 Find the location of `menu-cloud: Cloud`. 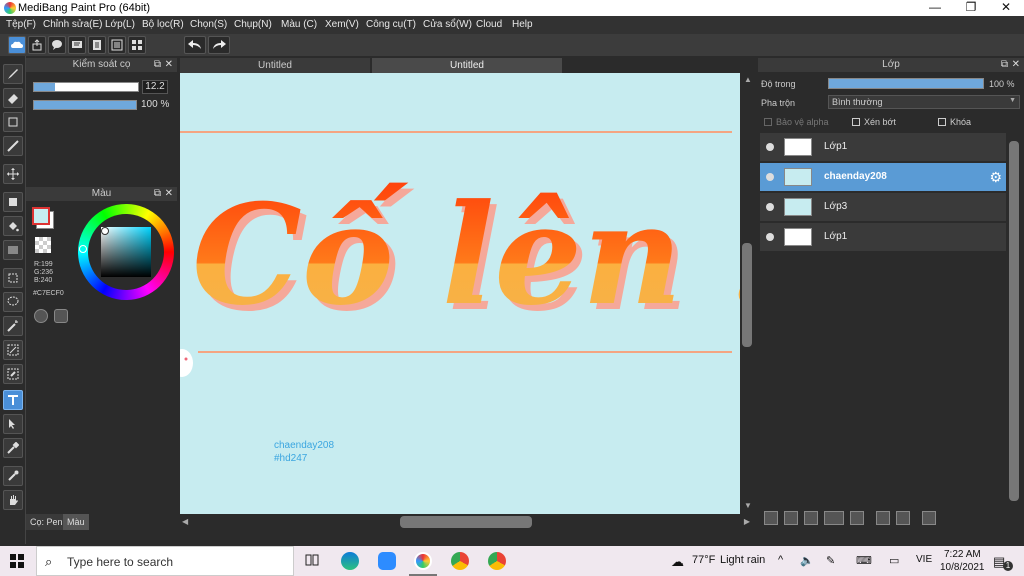

menu-cloud: Cloud is located at coordinates (489, 24).